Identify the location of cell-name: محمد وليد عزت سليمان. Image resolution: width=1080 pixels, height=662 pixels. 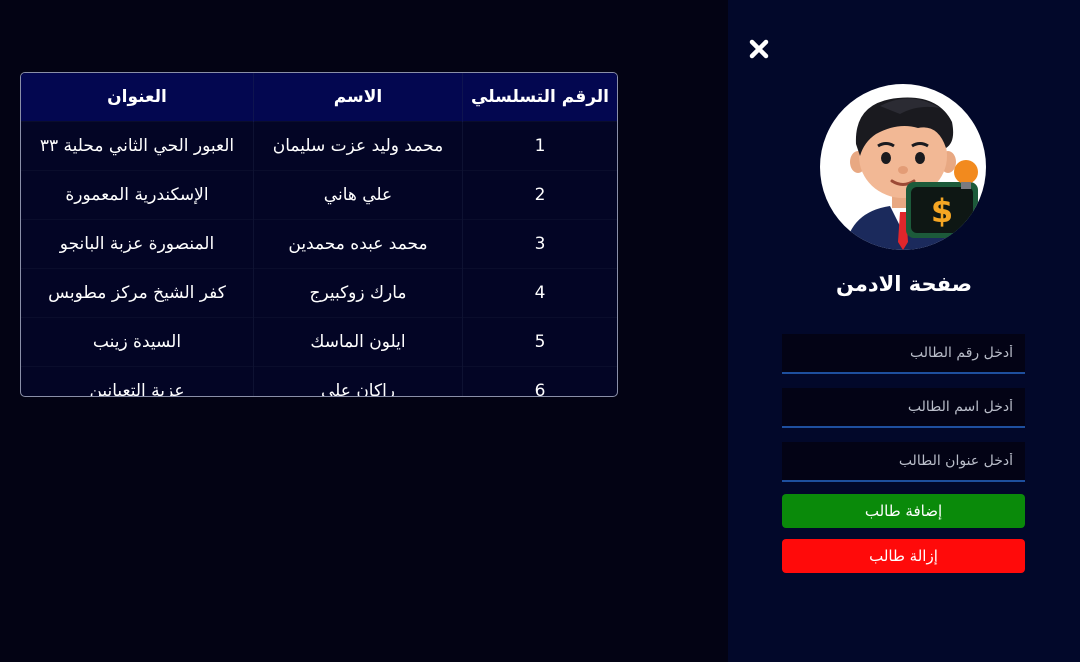
(358, 146).